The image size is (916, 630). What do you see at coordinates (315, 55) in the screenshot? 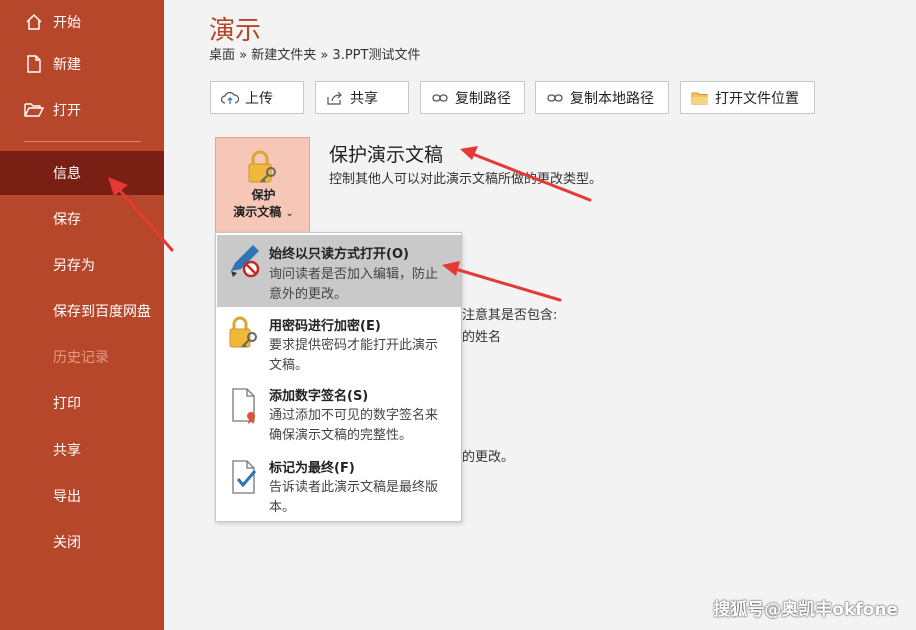
I see `breadcrumb: 桌面 » 新建文件夹 » 3.PPT测试文件` at bounding box center [315, 55].